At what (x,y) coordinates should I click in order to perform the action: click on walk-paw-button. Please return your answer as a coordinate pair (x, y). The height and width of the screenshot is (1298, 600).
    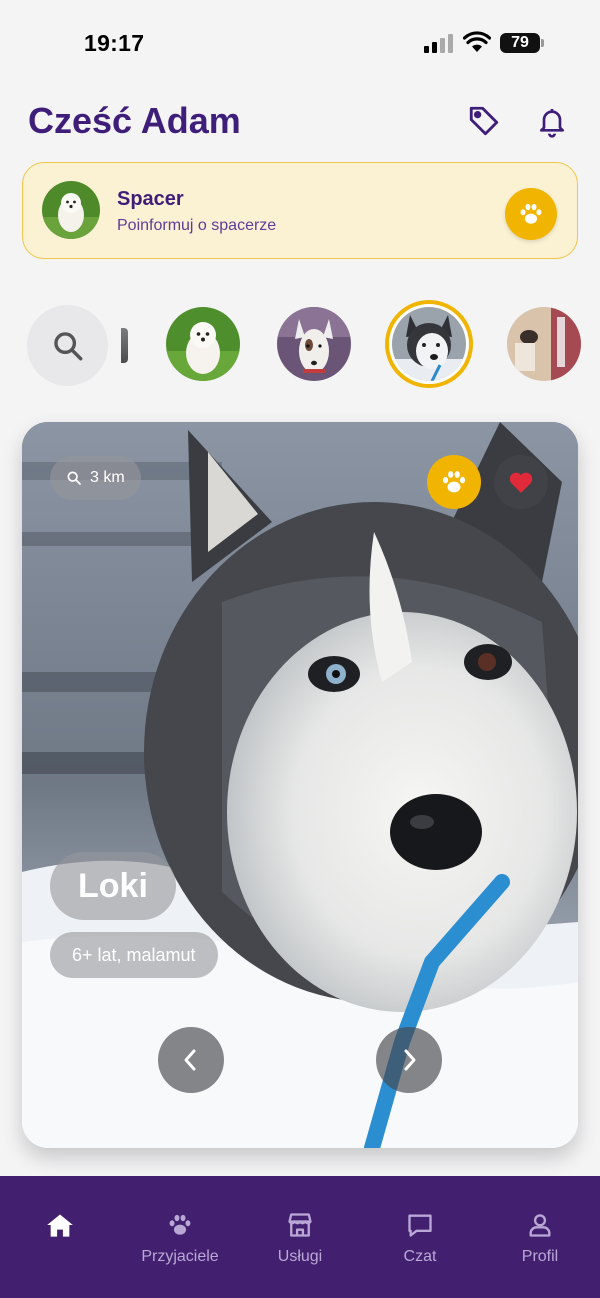
    Looking at the image, I should click on (531, 214).